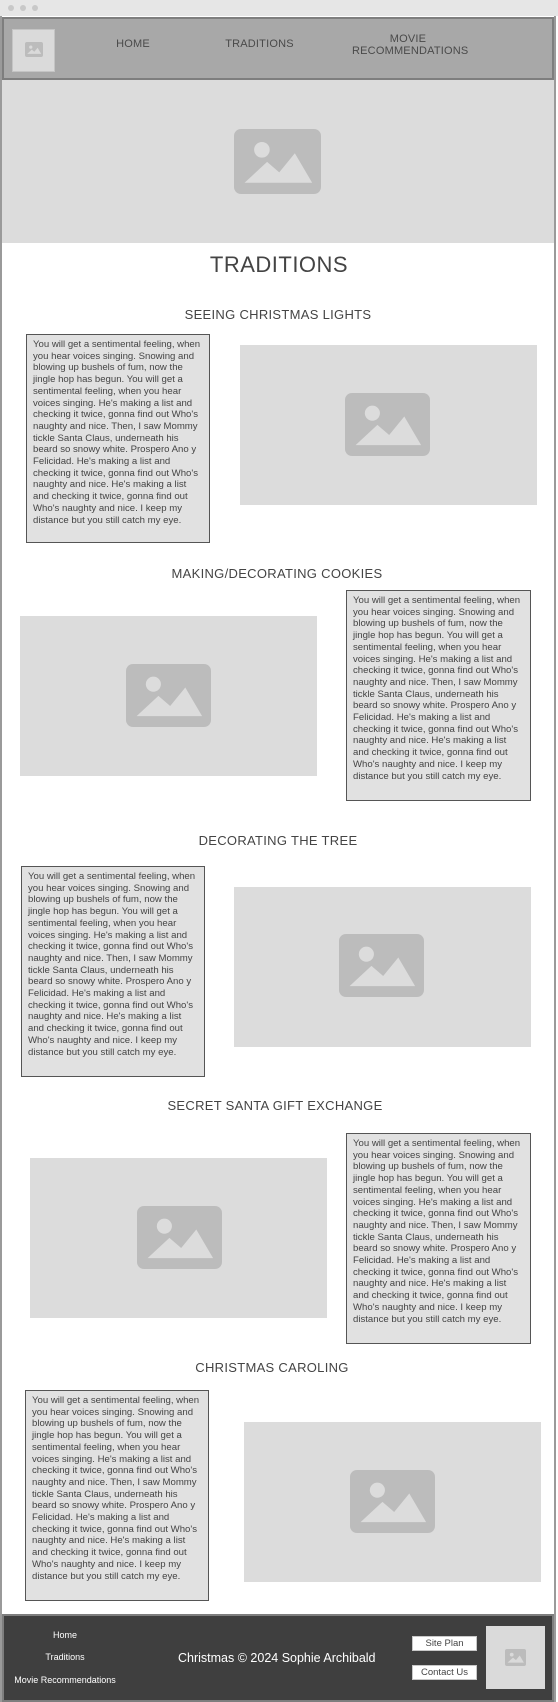 This screenshot has height=1702, width=558. I want to click on window-titlebar, so click(279, 8).